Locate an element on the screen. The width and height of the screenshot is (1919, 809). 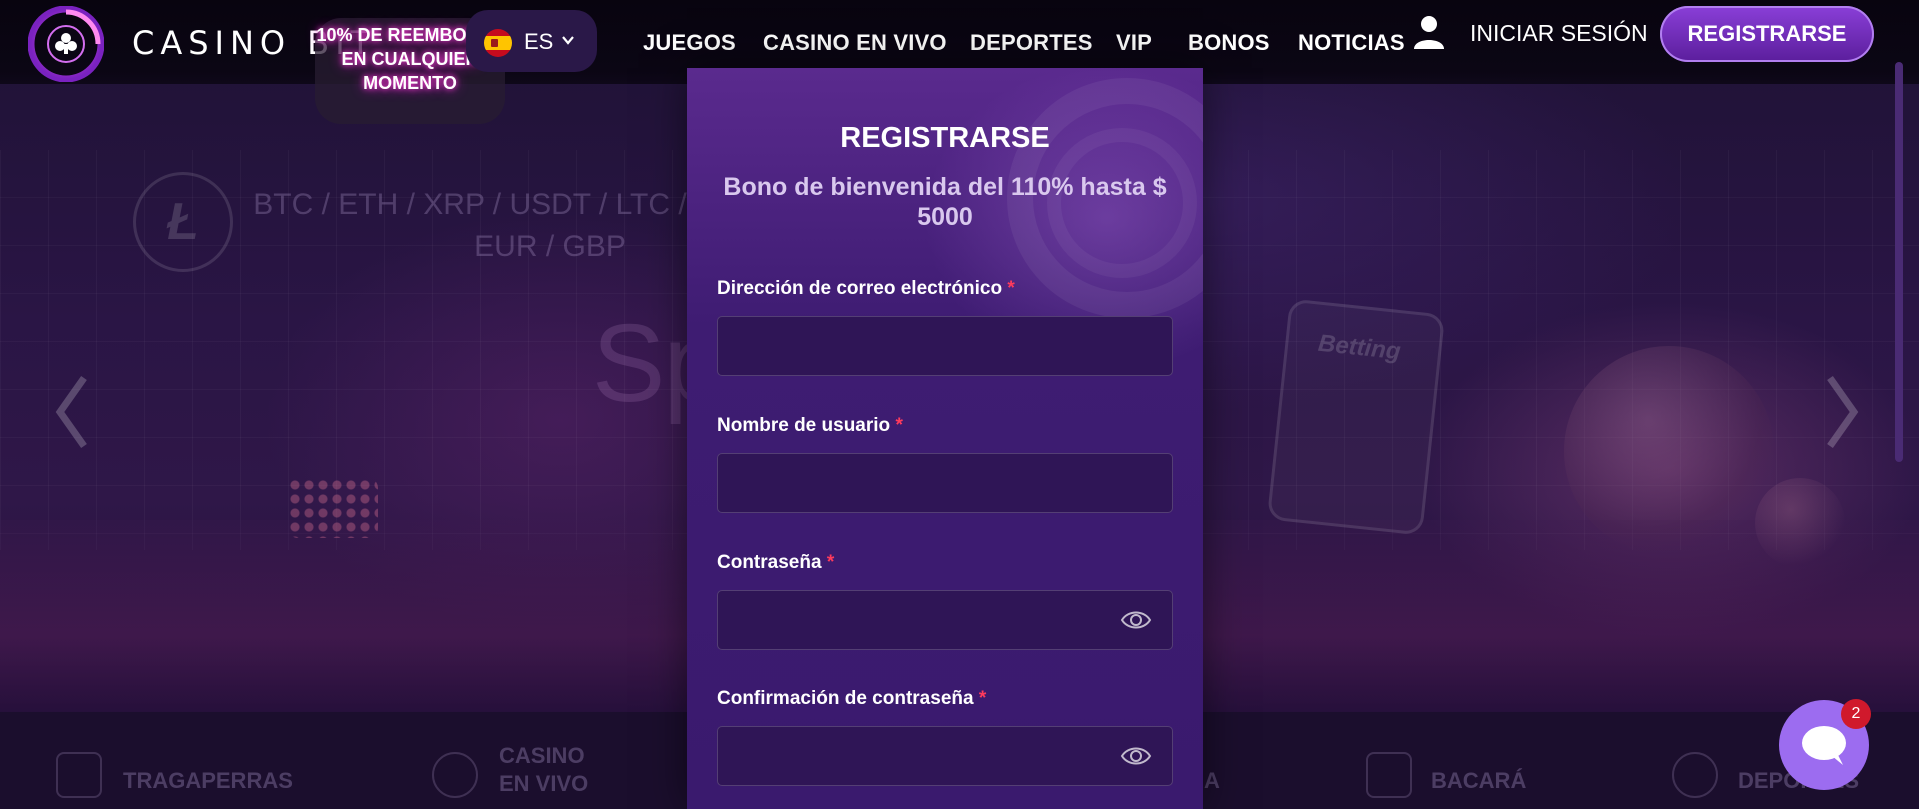
nav-vip: VIP is located at coordinates (1134, 43).